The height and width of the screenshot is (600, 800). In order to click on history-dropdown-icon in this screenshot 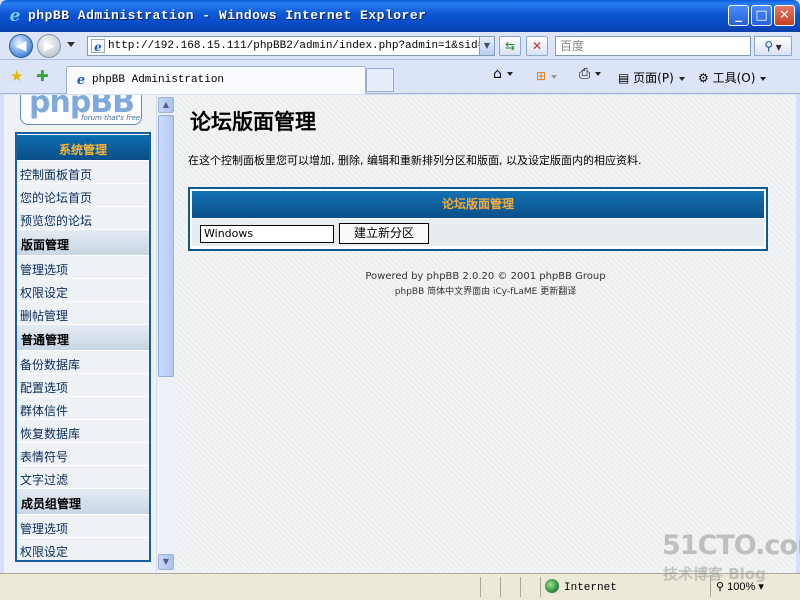, I will do `click(71, 44)`.